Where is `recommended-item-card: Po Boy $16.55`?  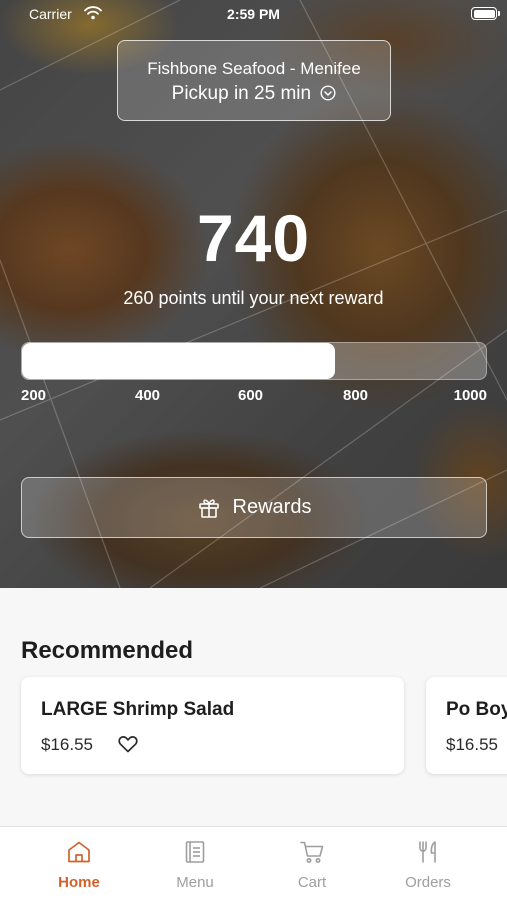 recommended-item-card: Po Boy $16.55 is located at coordinates (466, 725).